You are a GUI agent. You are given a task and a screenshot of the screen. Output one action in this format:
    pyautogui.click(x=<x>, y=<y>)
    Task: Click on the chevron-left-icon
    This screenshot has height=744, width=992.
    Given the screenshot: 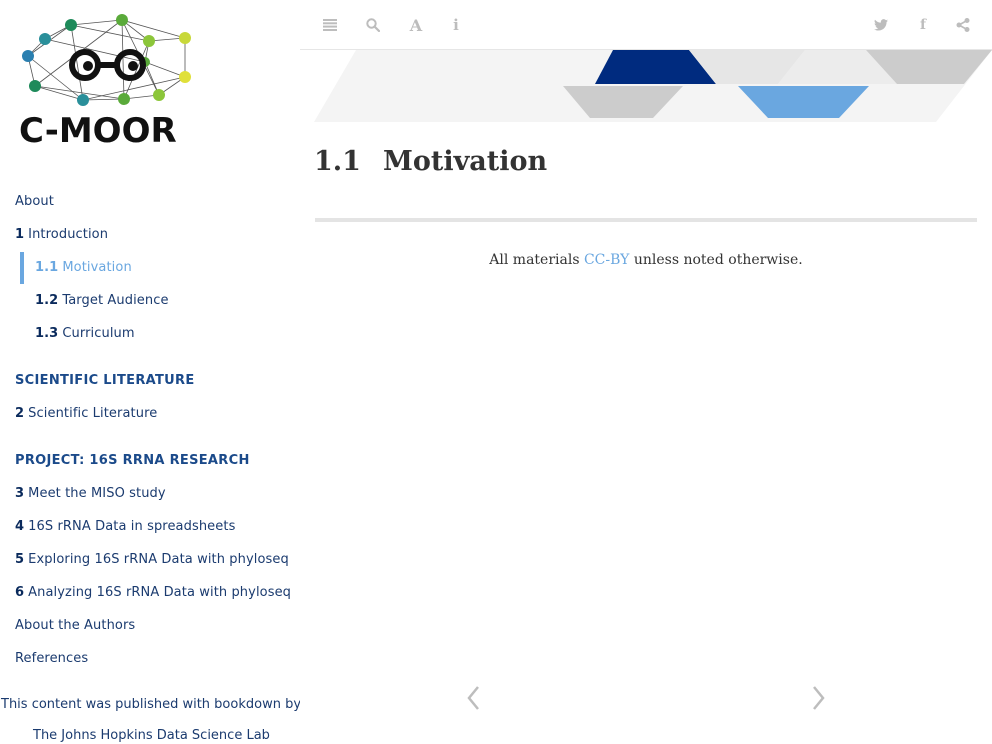 What is the action you would take?
    pyautogui.click(x=473, y=698)
    